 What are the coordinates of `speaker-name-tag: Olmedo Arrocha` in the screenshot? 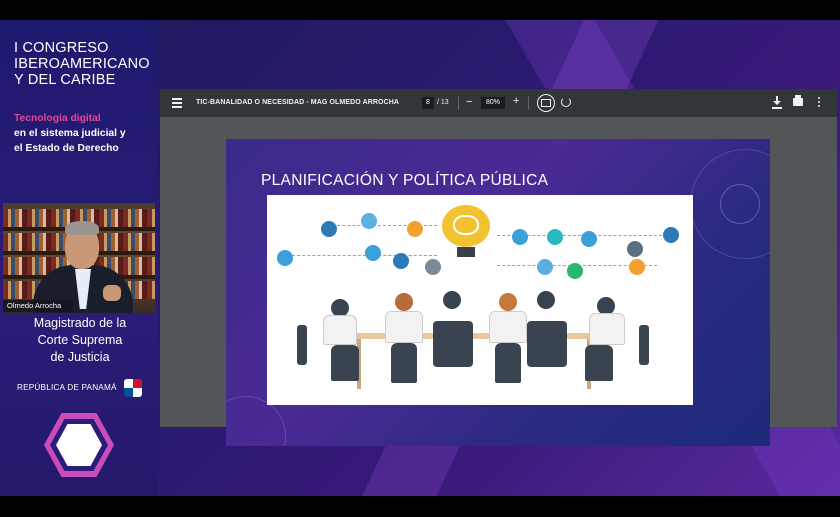 It's located at (38, 306).